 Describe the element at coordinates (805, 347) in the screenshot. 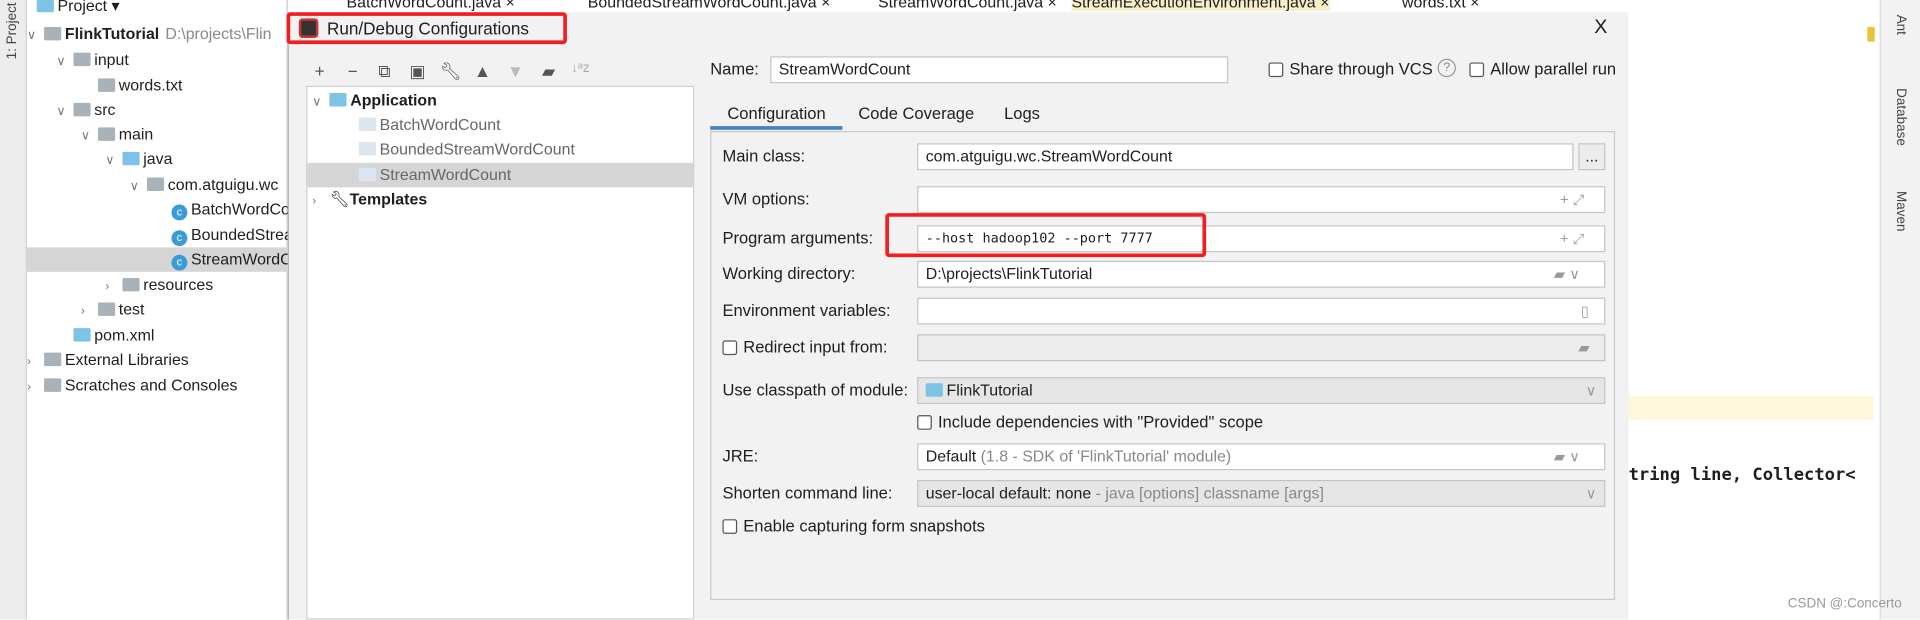

I see `redirect-input-checkbox: Redirect input from:` at that location.